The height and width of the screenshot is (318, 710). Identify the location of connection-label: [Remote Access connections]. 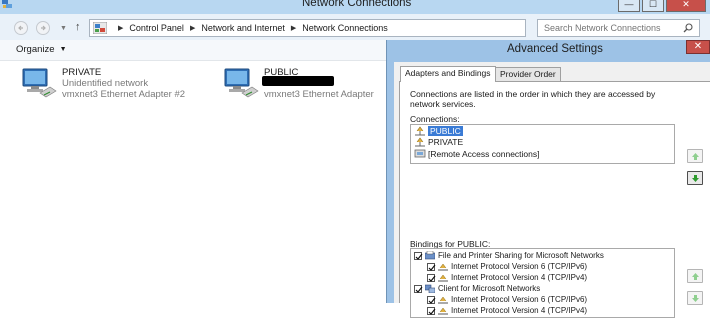
(484, 154).